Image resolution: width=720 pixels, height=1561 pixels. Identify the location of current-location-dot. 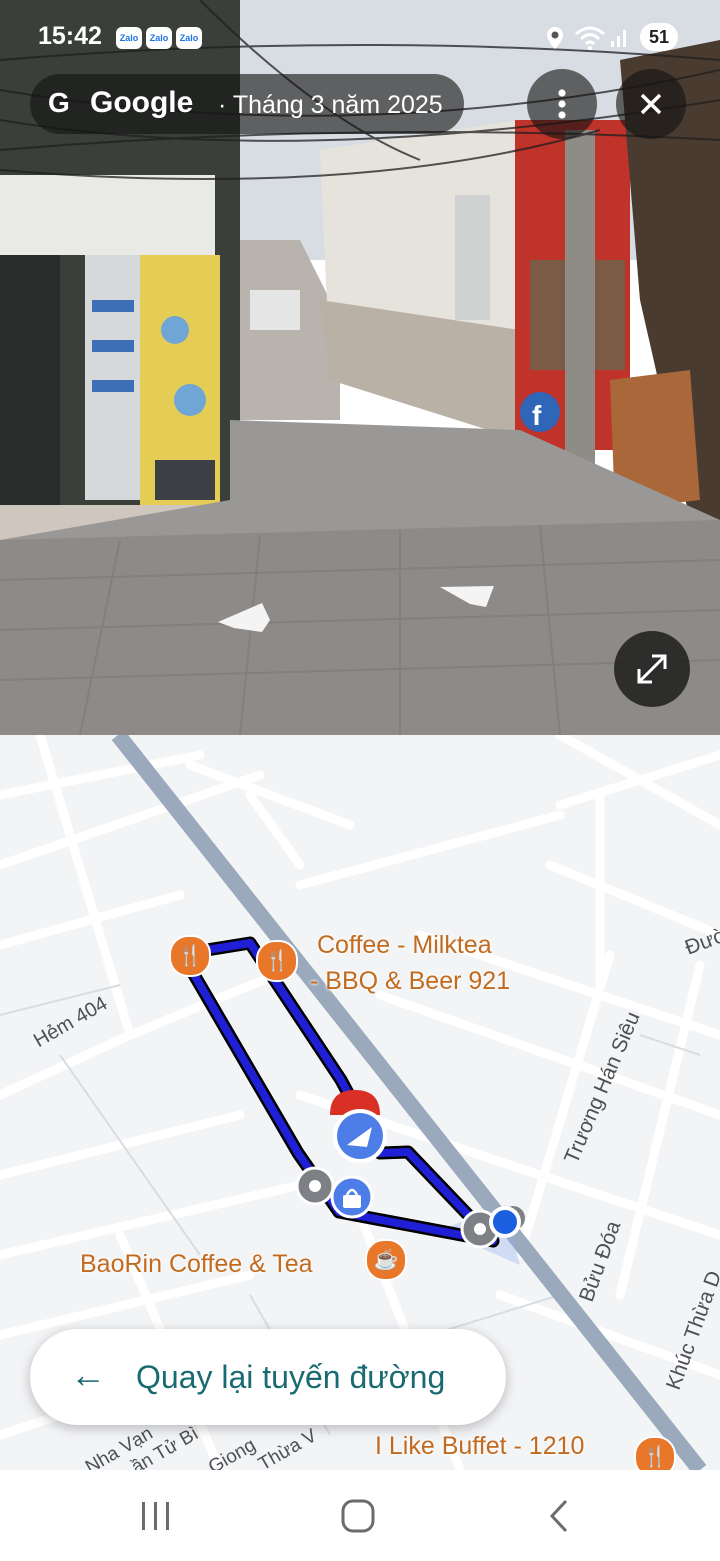
(505, 1222).